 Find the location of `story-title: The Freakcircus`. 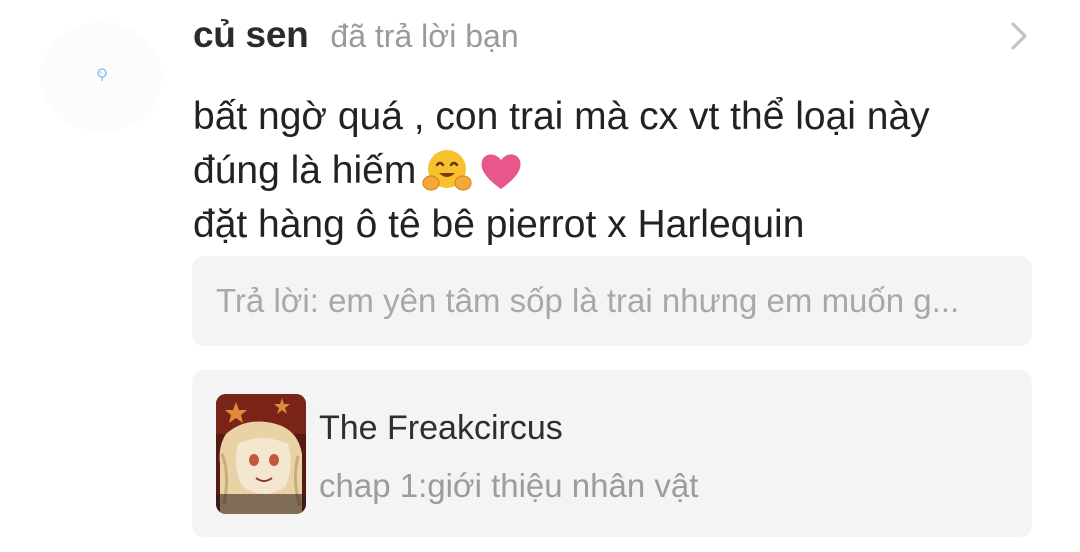

story-title: The Freakcircus is located at coordinates (441, 428).